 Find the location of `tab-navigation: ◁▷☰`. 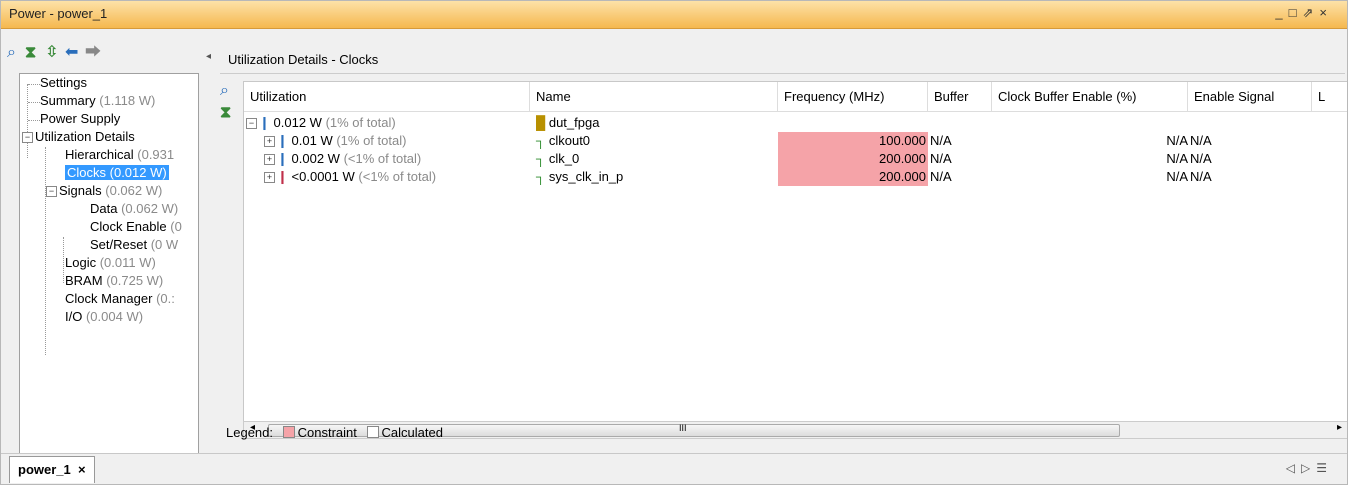

tab-navigation: ◁▷☰ is located at coordinates (1309, 468).